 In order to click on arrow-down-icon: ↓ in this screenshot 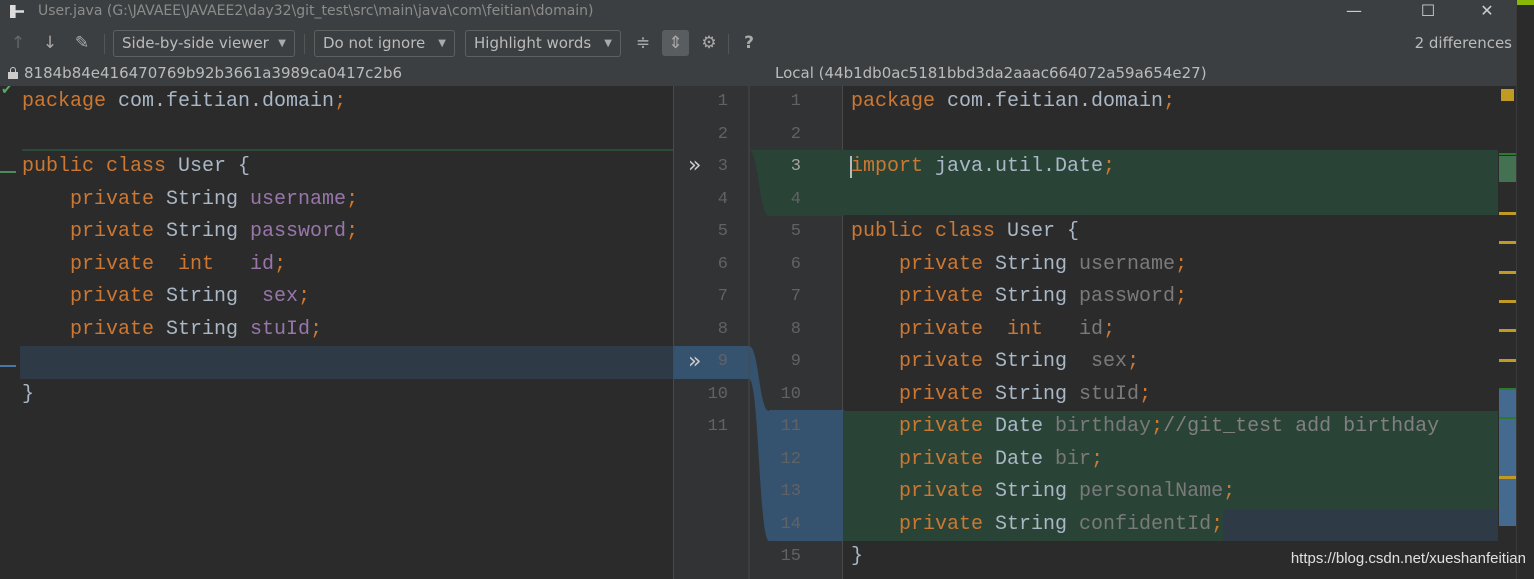, I will do `click(50, 43)`.